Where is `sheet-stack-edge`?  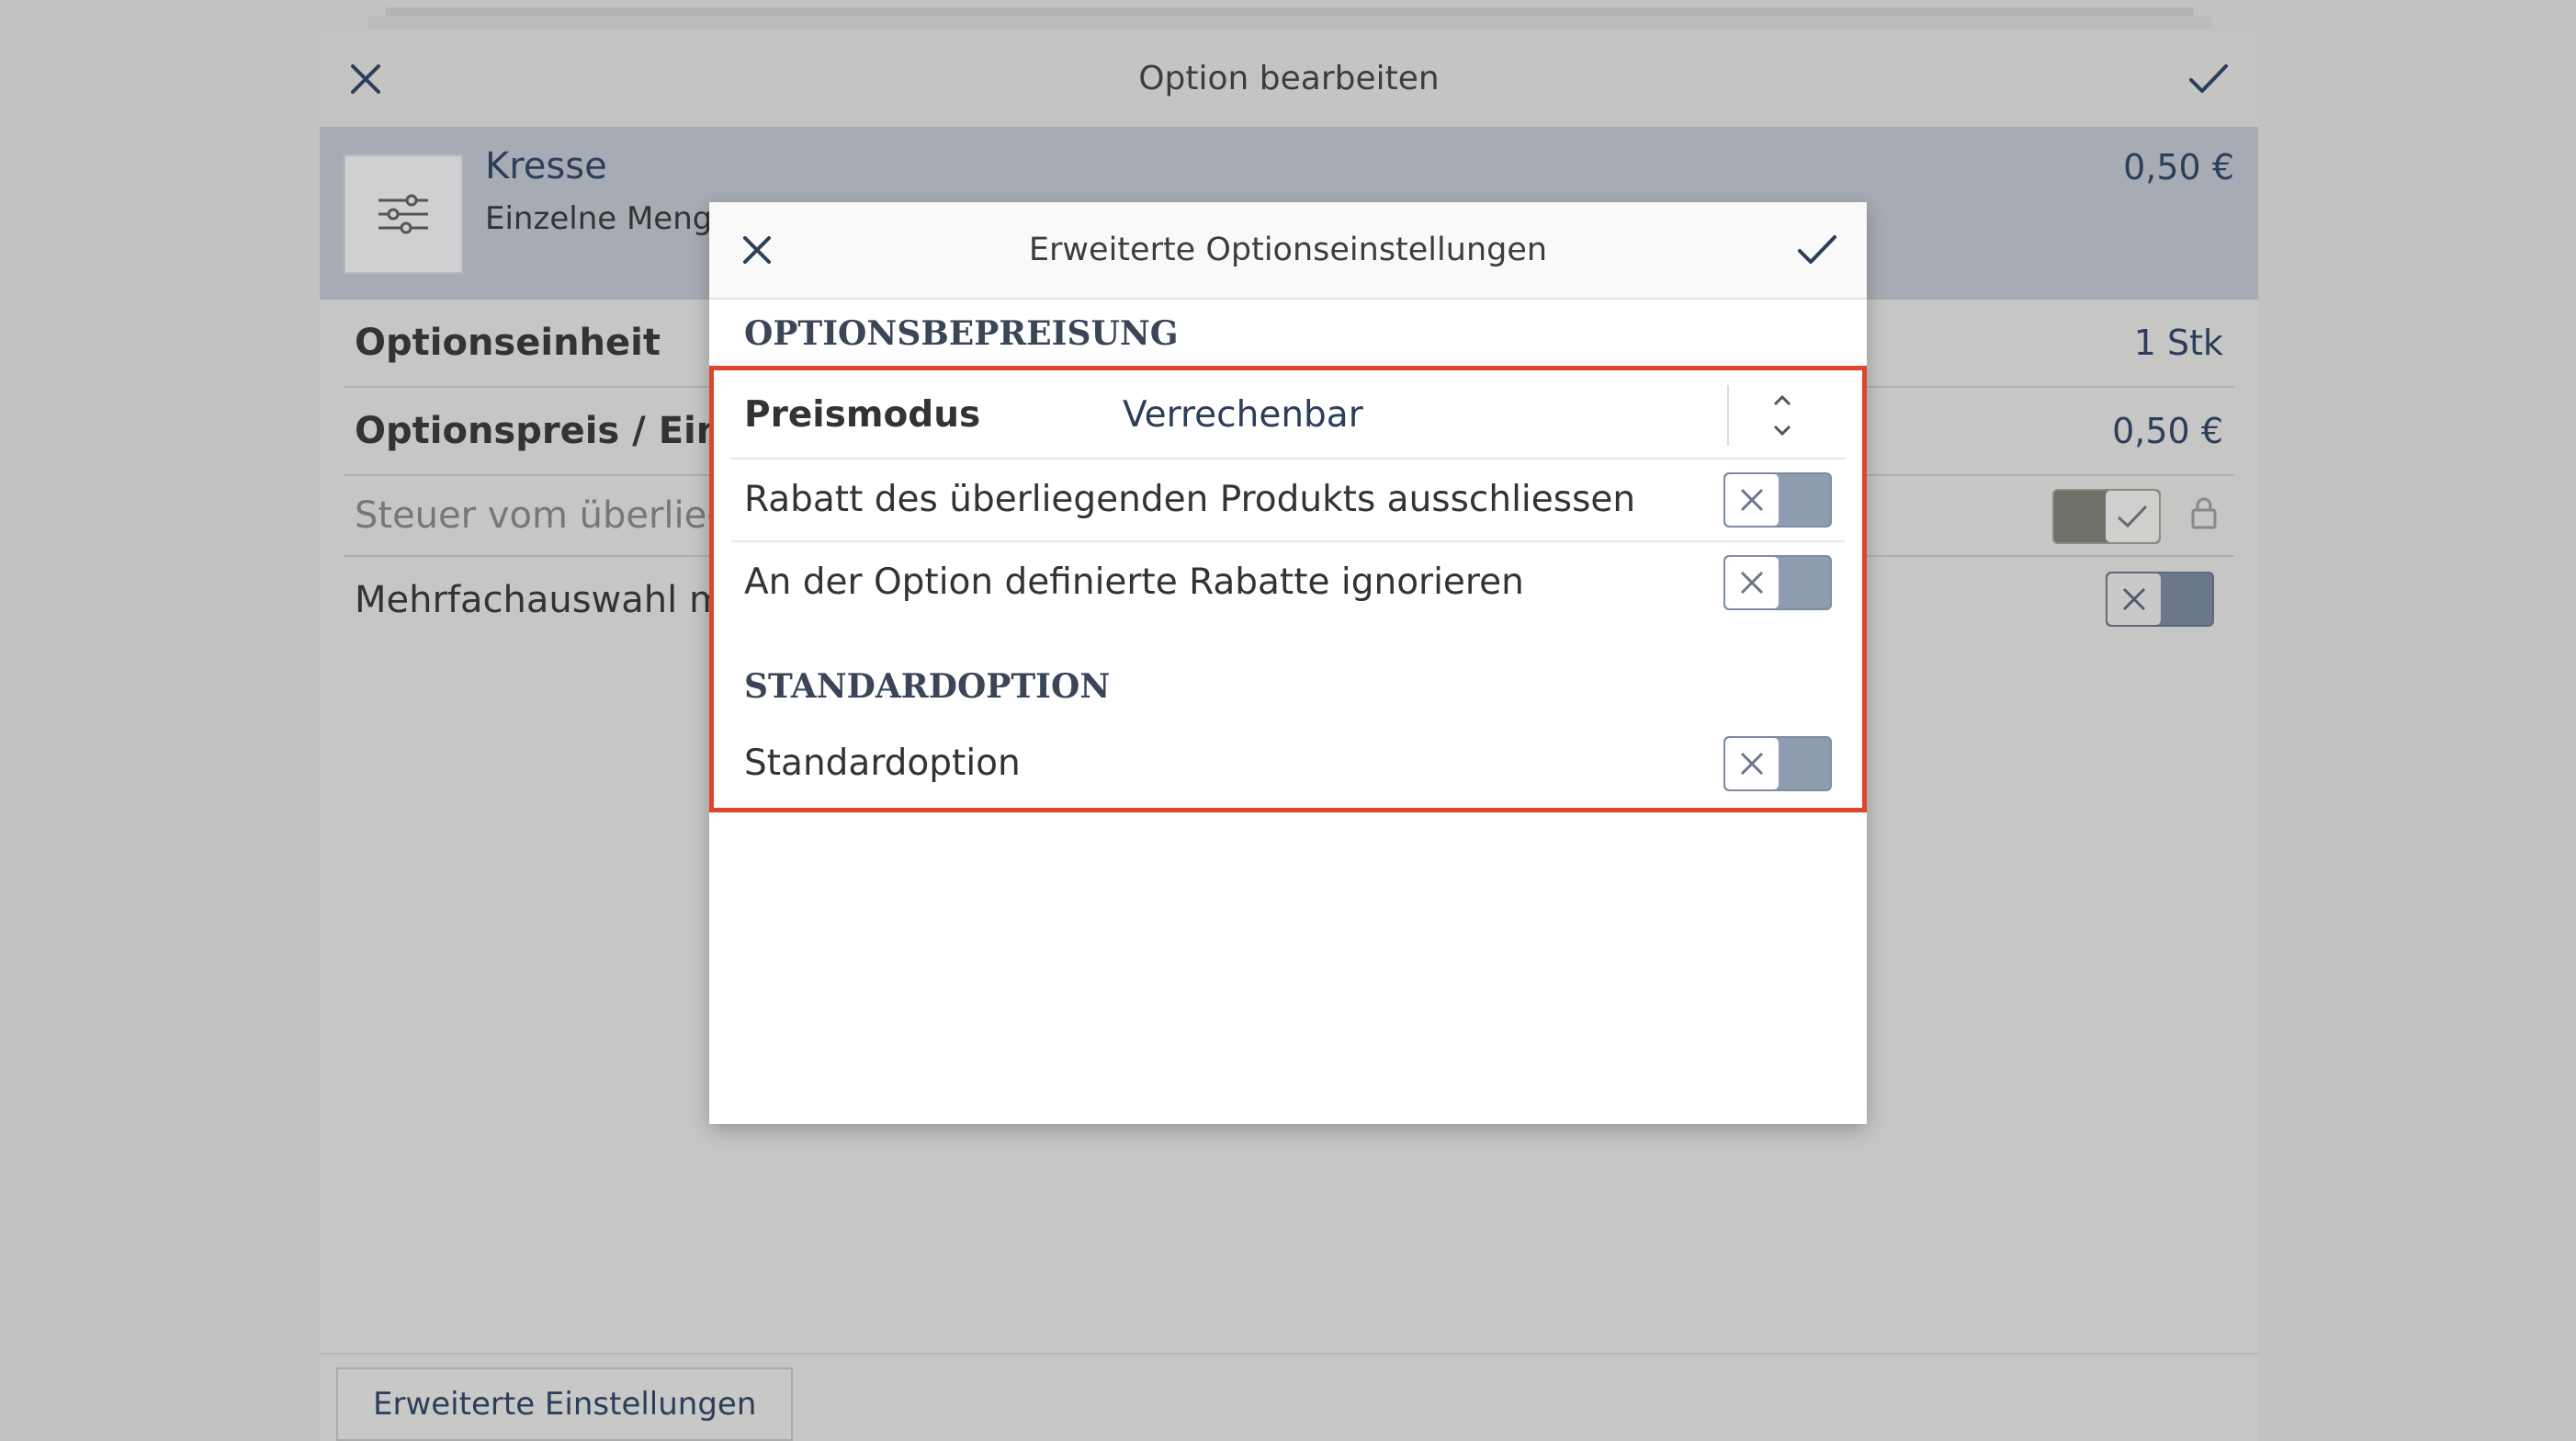
sheet-stack-edge is located at coordinates (1289, 23).